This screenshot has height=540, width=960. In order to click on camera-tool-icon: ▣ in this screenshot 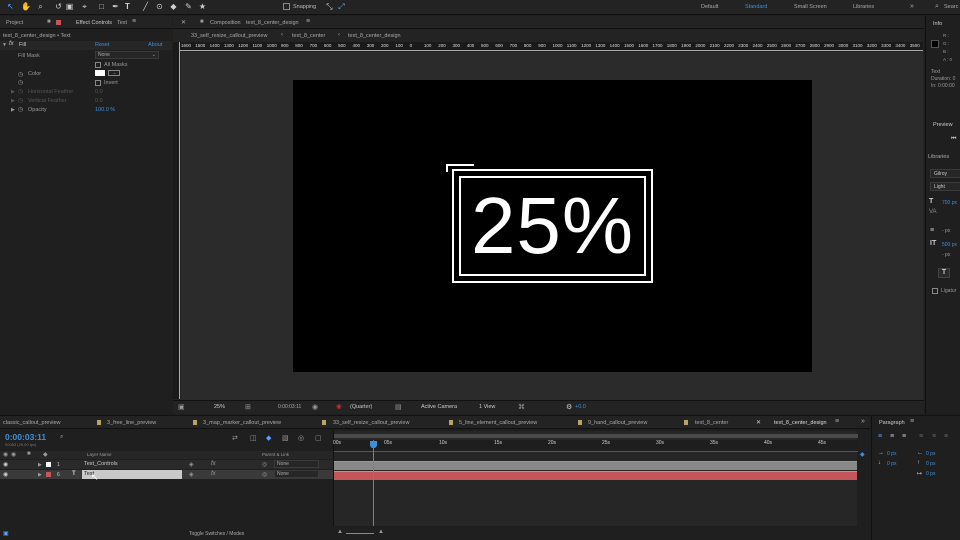, I will do `click(69, 6)`.